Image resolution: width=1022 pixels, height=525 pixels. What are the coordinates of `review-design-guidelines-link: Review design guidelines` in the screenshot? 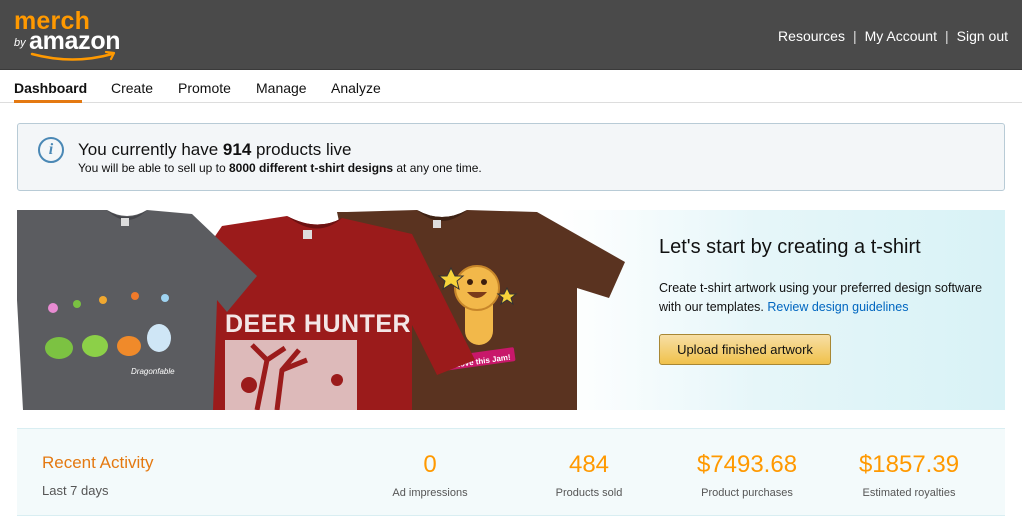 It's located at (837, 307).